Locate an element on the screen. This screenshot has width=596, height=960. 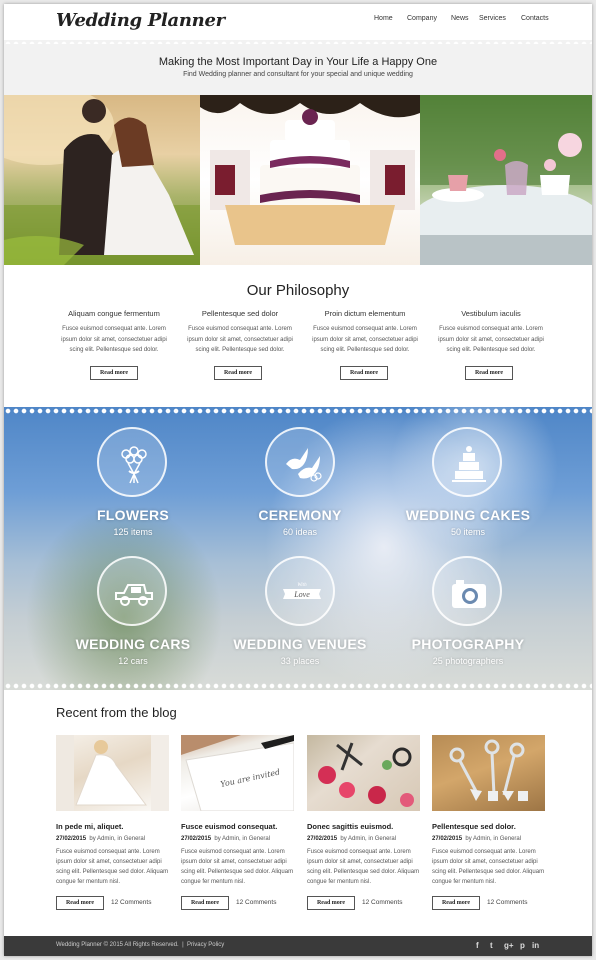
service-count: 60 ideas is located at coordinates (300, 532).